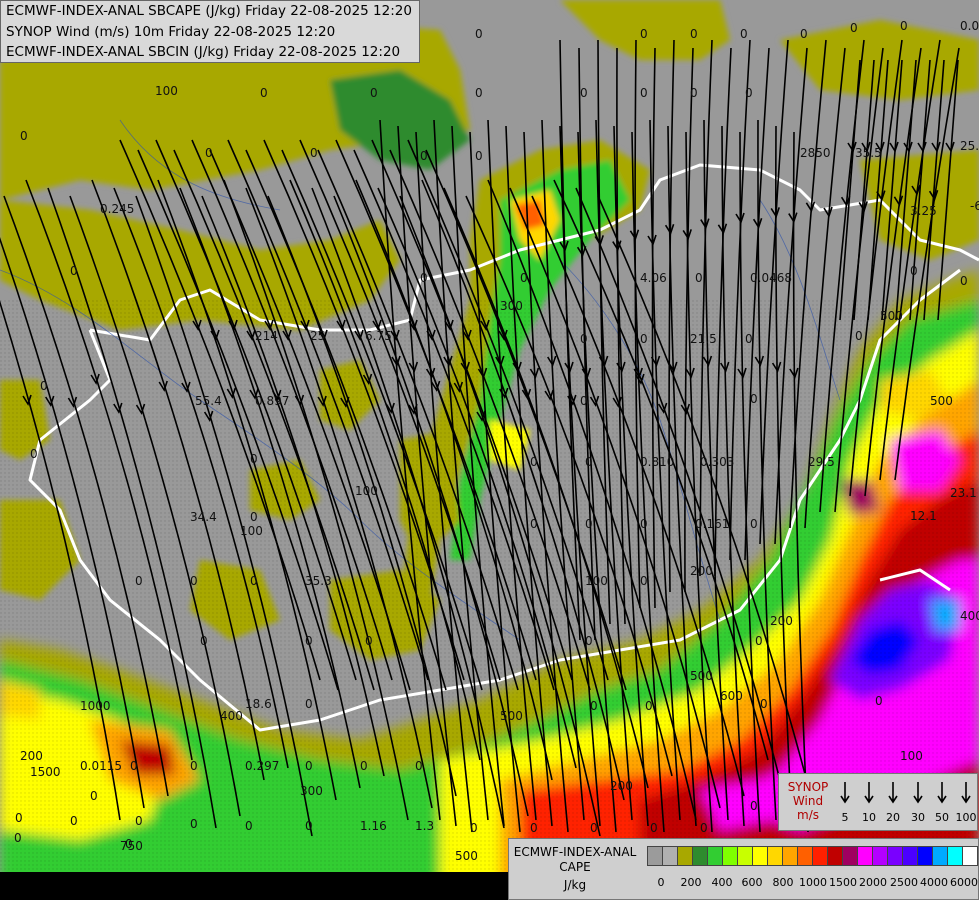 The image size is (979, 900). What do you see at coordinates (231, 716) in the screenshot?
I see `map-value-label: 400` at bounding box center [231, 716].